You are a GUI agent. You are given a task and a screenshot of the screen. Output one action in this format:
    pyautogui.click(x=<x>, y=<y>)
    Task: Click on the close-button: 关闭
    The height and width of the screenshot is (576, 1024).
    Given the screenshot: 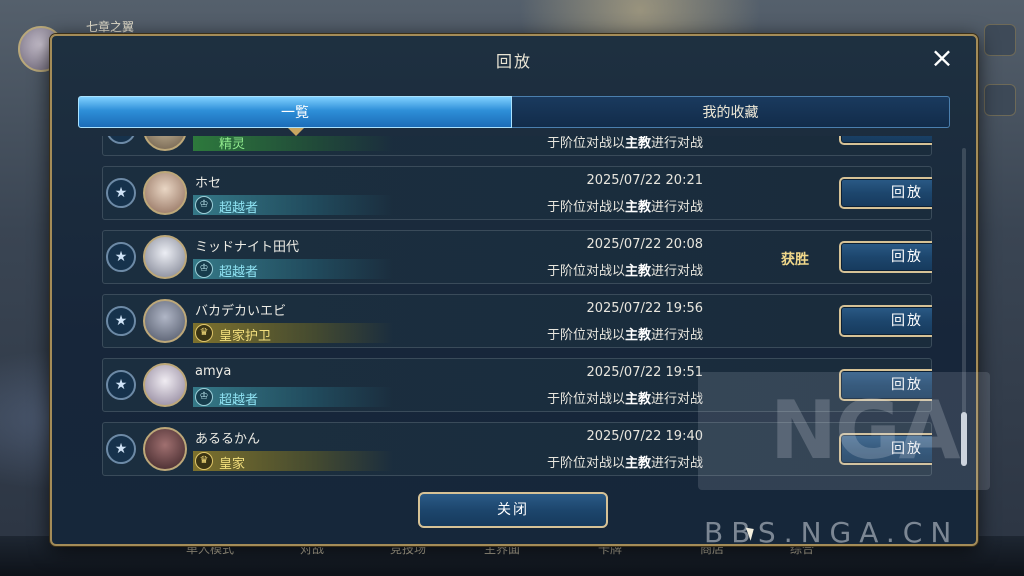 What is the action you would take?
    pyautogui.click(x=513, y=510)
    